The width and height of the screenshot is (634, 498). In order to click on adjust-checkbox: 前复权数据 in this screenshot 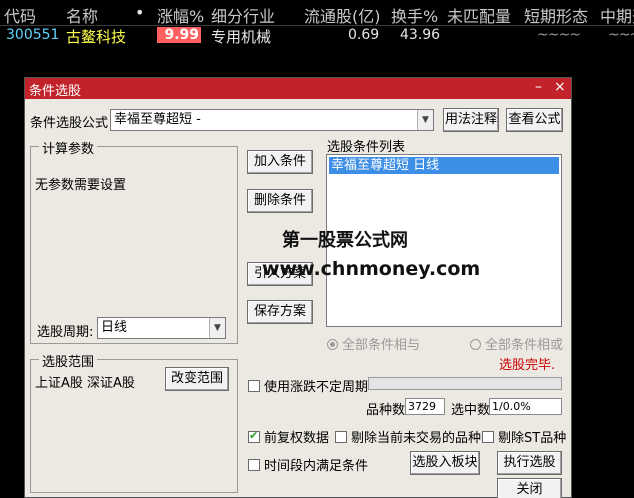, I will do `click(288, 436)`.